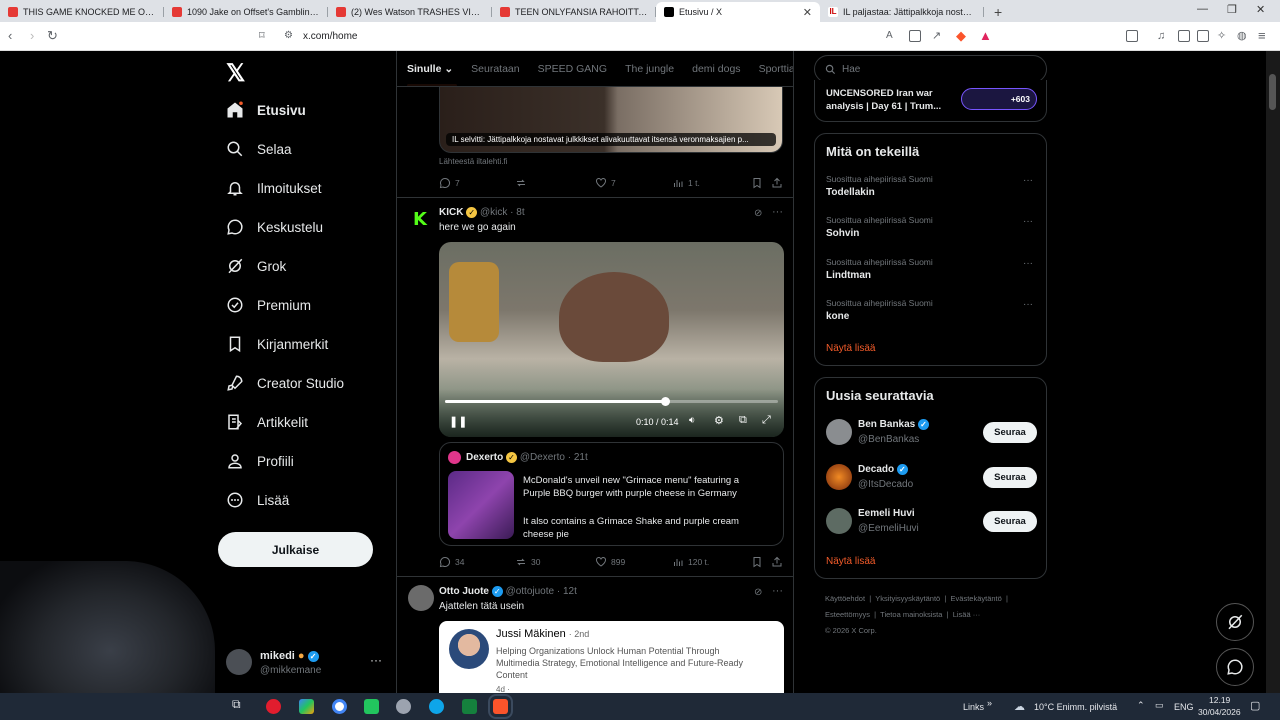 This screenshot has height=720, width=1280. I want to click on photos-icon, so click(306, 706).